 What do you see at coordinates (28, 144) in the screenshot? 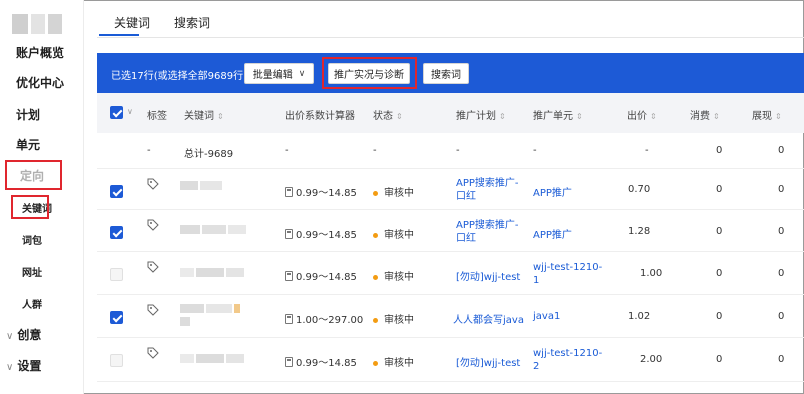
I see `sidebar-item-unit: 单元` at bounding box center [28, 144].